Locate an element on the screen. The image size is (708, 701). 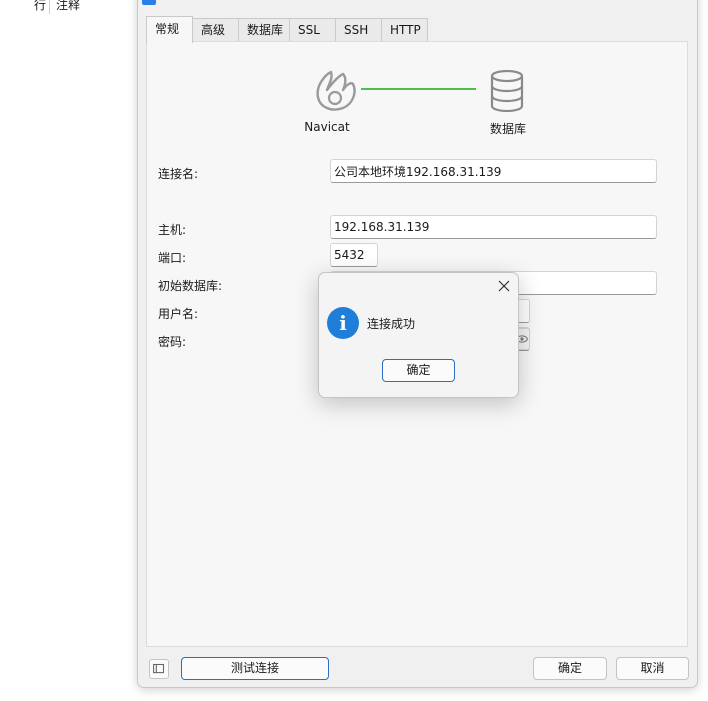
ok-button: 确定 is located at coordinates (570, 668).